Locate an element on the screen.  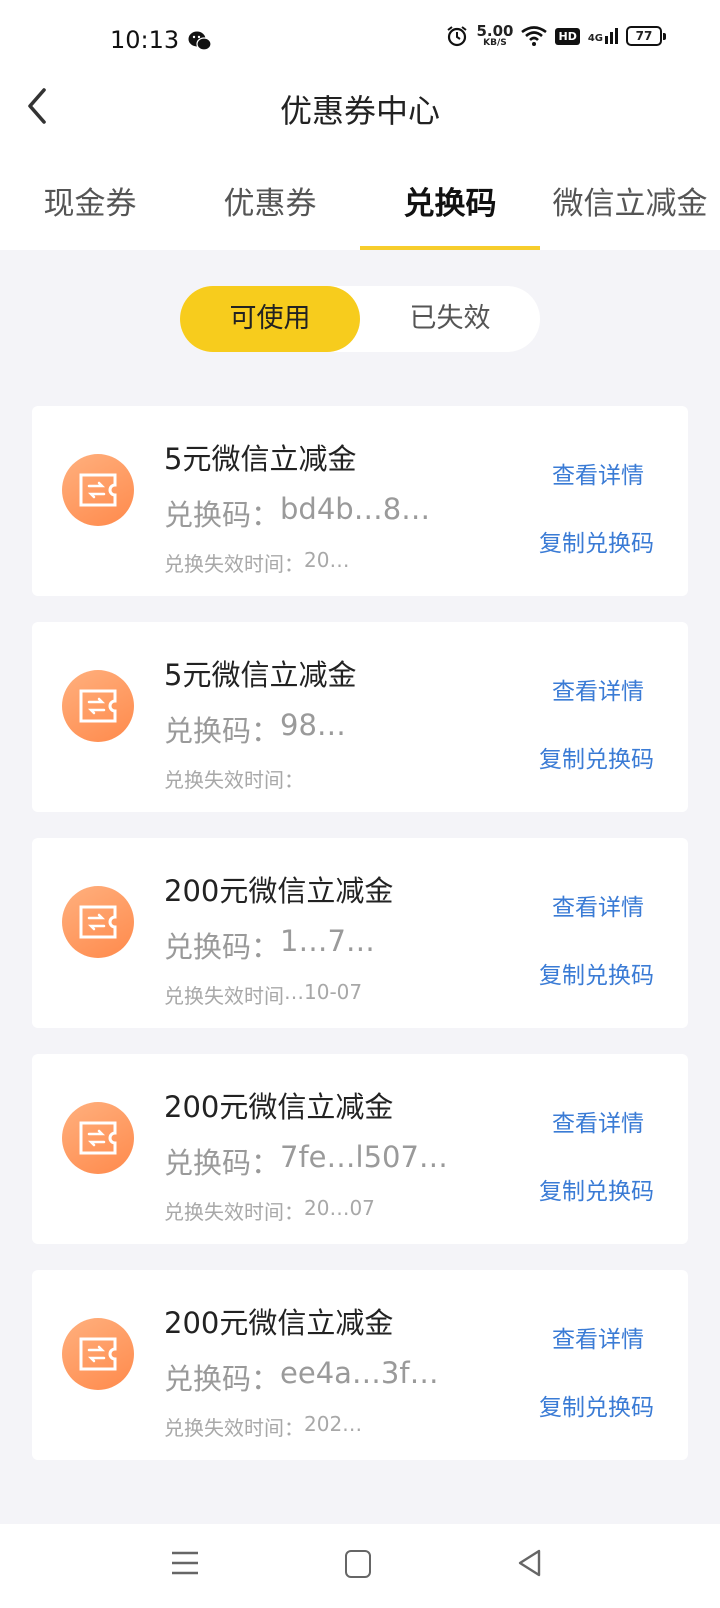
status-segment: 可使用 已失效 is located at coordinates (360, 319).